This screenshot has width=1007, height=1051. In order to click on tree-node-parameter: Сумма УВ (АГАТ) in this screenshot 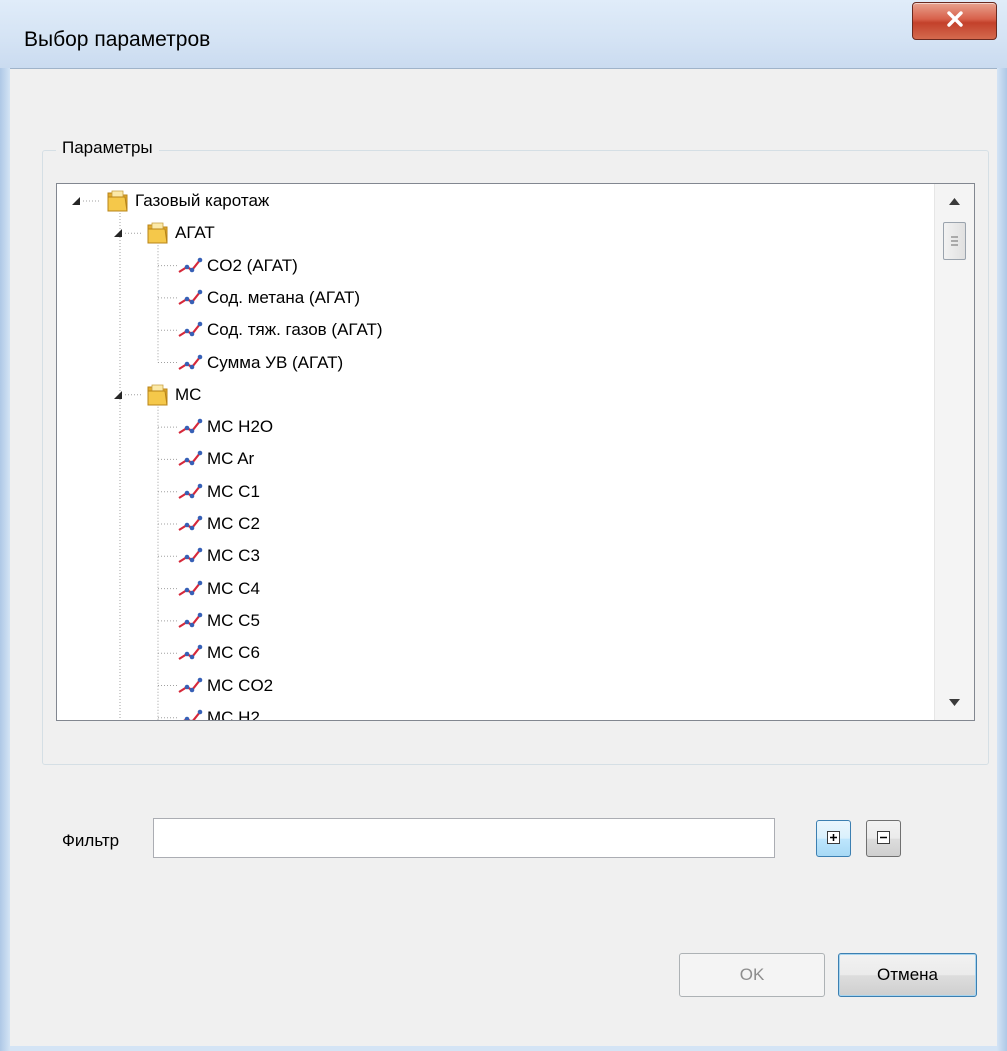, I will do `click(260, 363)`.